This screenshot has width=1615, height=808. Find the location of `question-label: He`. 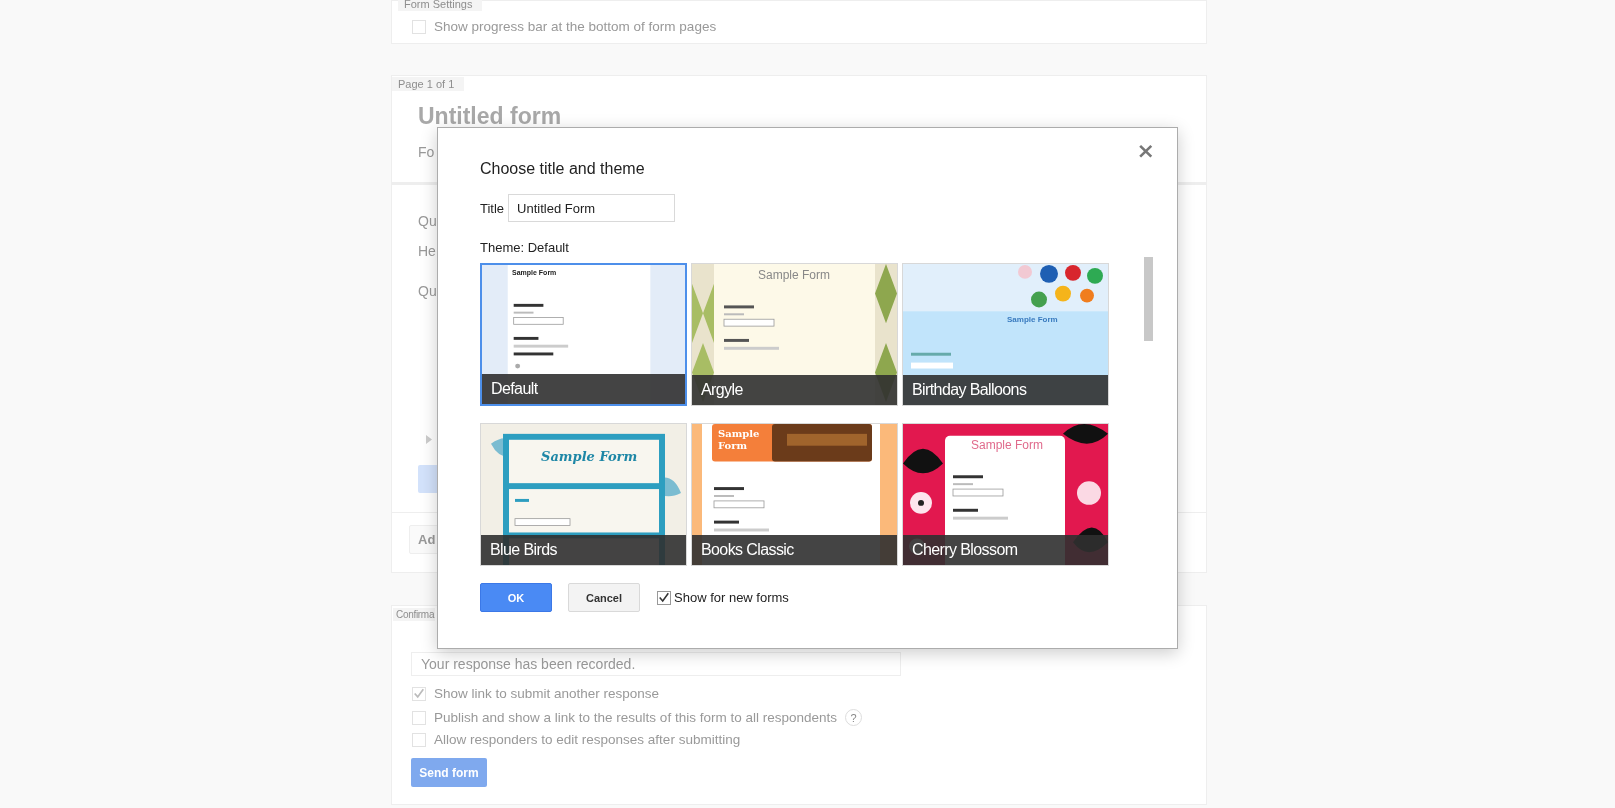

question-label: He is located at coordinates (427, 251).